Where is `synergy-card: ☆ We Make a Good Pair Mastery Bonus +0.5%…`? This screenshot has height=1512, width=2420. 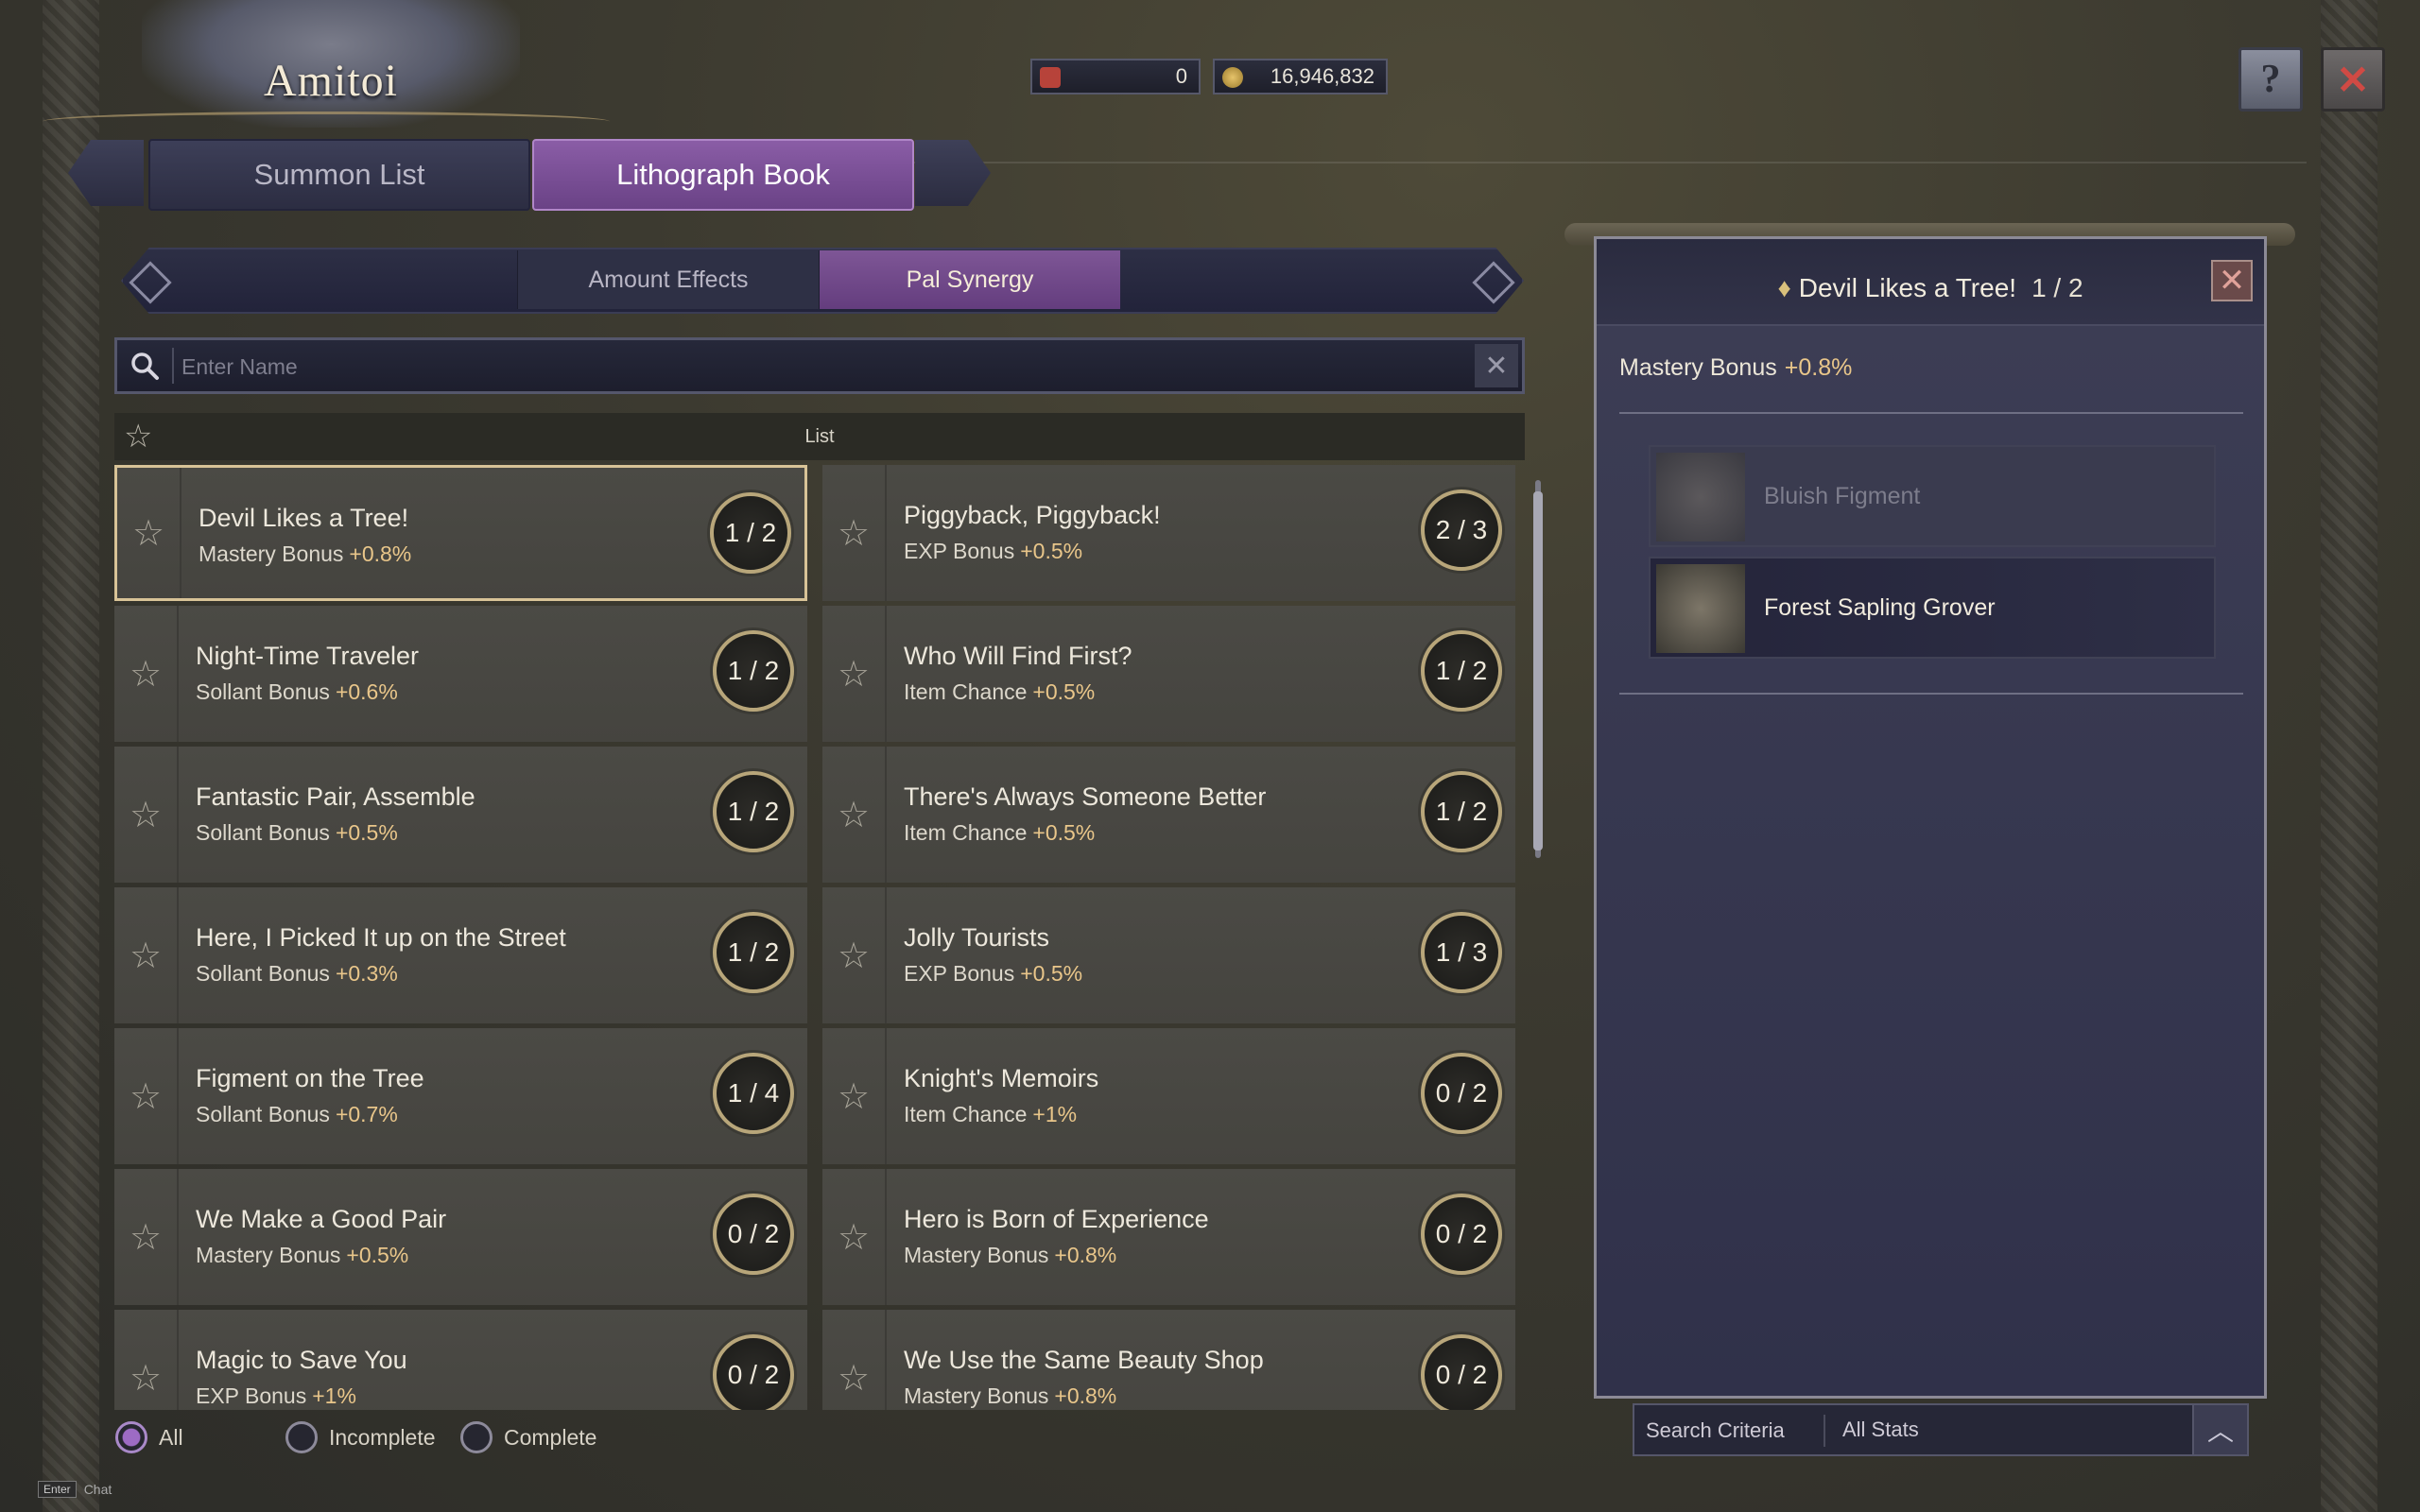 synergy-card: ☆ We Make a Good Pair Mastery Bonus +0.5%… is located at coordinates (460, 1237).